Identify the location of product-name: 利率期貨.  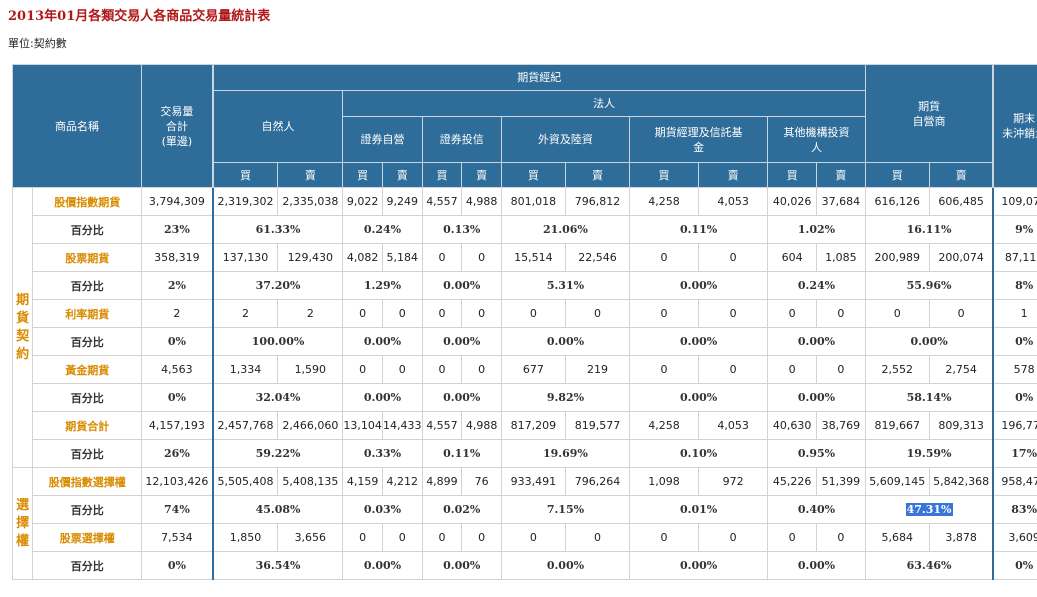
(87, 313).